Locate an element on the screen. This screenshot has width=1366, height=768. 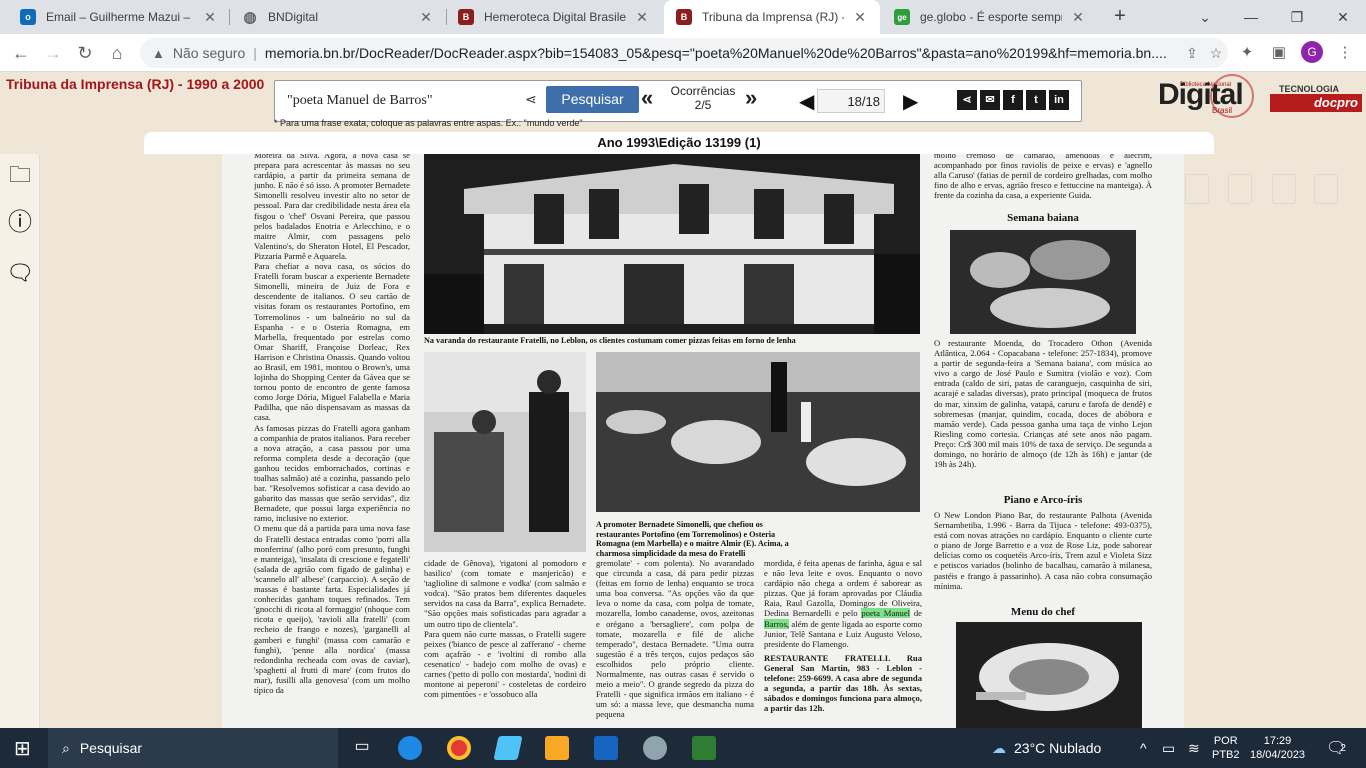
menu-do-chef-photo is located at coordinates (1049, 675).